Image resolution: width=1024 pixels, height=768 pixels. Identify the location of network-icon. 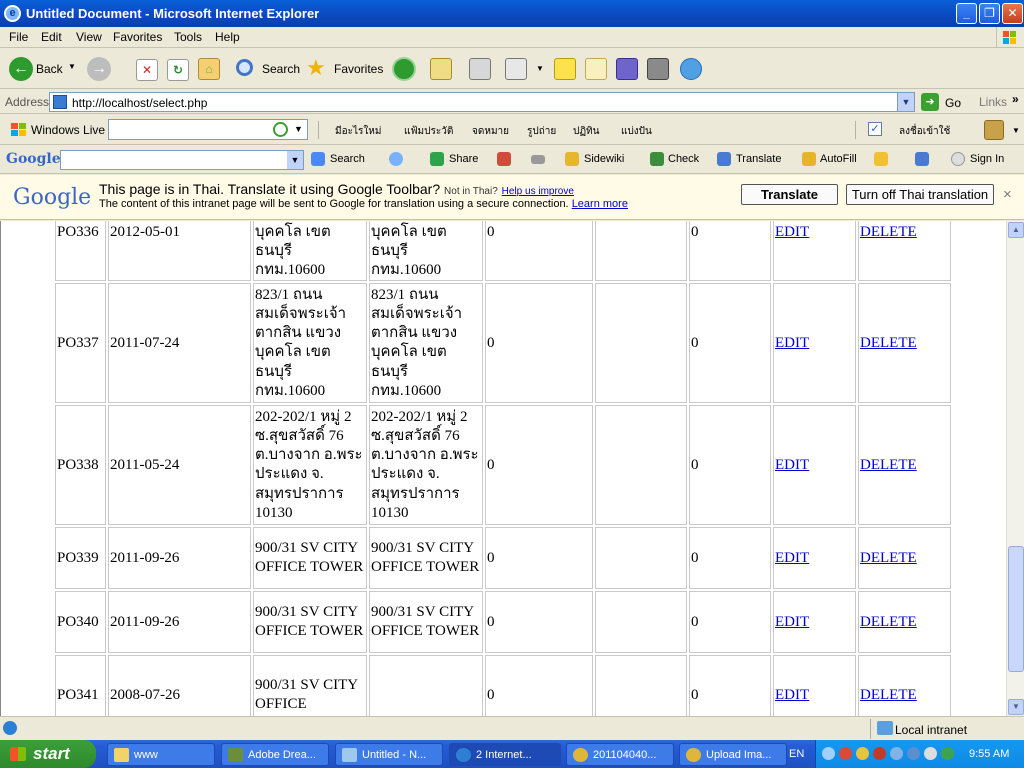
(913, 753).